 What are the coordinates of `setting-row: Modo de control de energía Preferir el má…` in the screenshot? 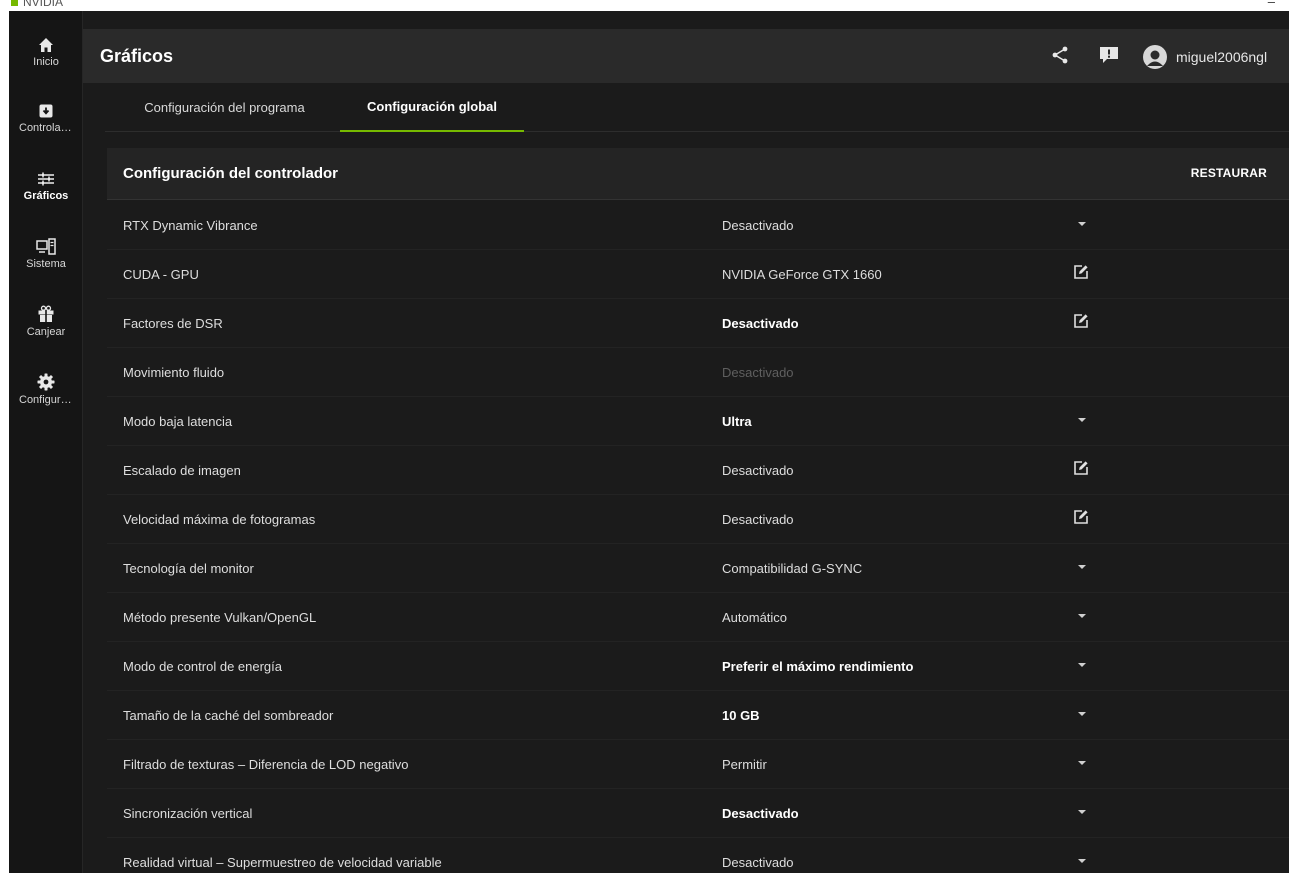 It's located at (698, 666).